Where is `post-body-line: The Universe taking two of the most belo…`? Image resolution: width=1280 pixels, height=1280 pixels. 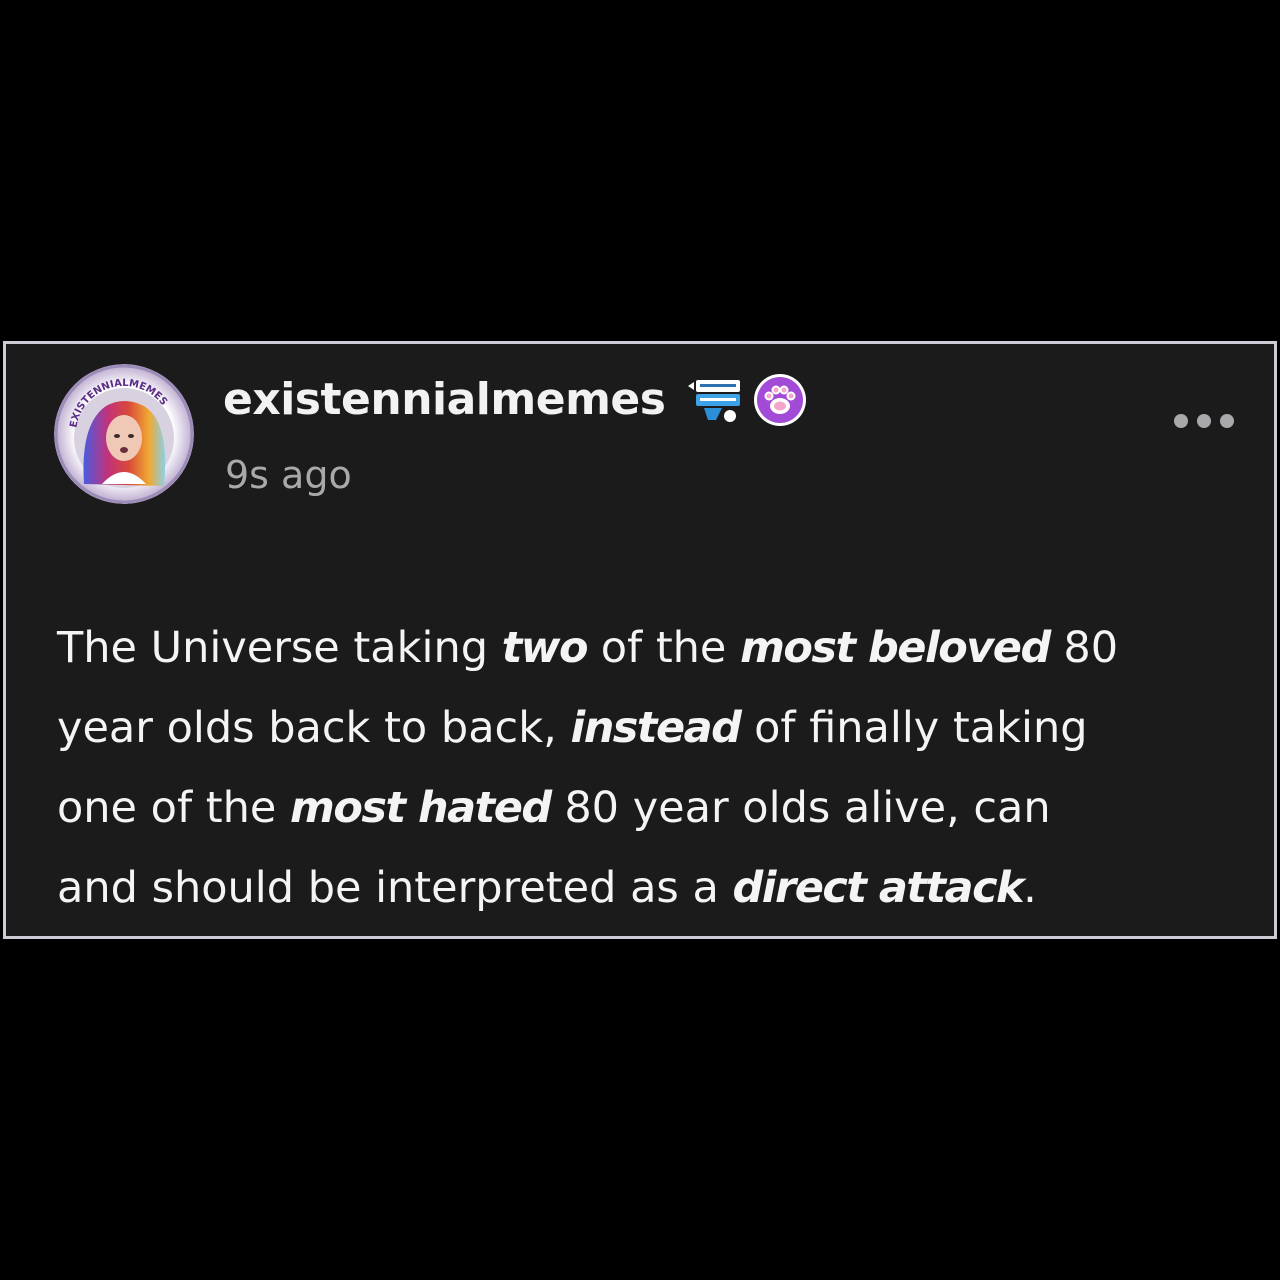
post-body-line: The Universe taking two of the most belo… is located at coordinates (652, 648).